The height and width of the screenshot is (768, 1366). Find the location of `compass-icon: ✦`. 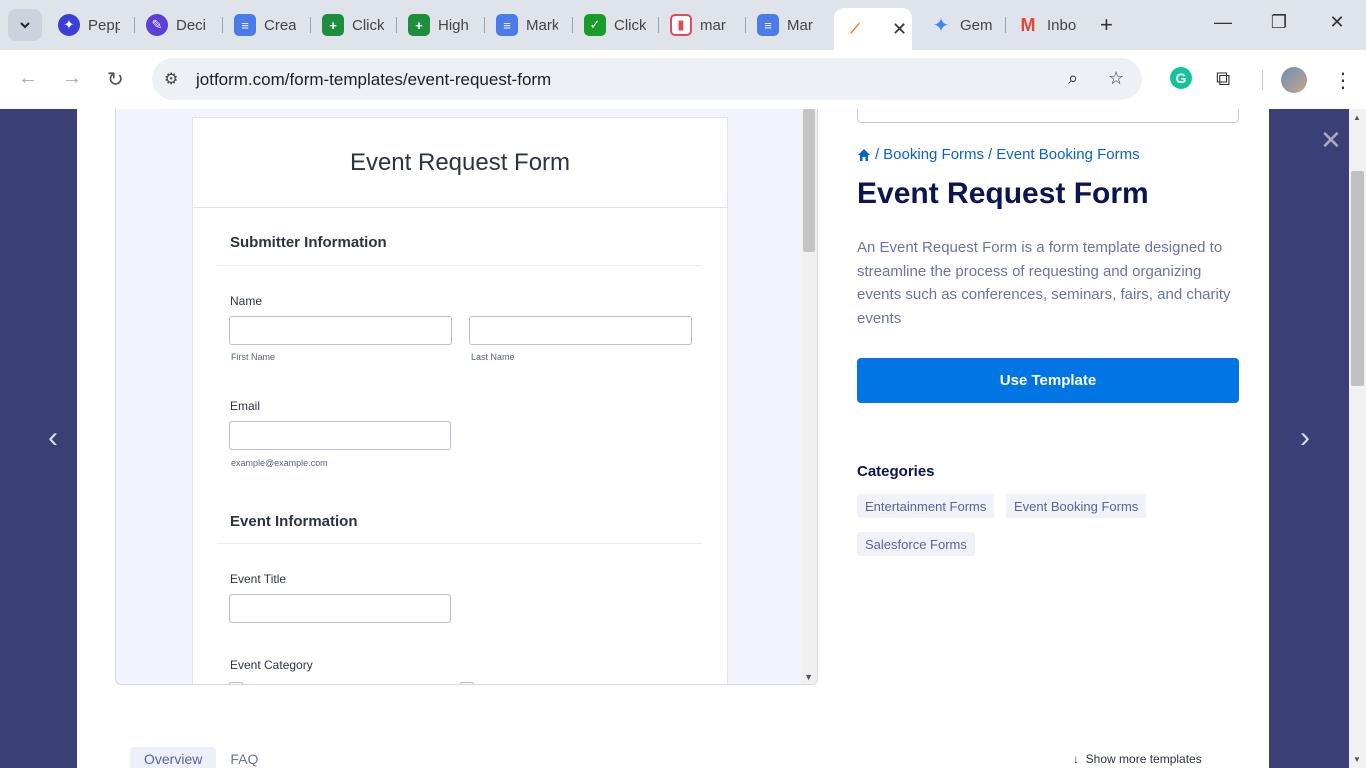

compass-icon: ✦ is located at coordinates (69, 25).